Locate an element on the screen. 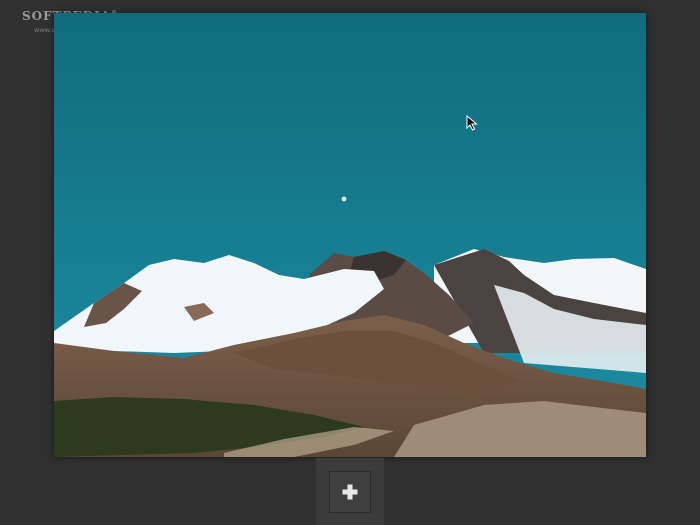 This screenshot has height=525, width=700. bottom-toolbar is located at coordinates (350, 491).